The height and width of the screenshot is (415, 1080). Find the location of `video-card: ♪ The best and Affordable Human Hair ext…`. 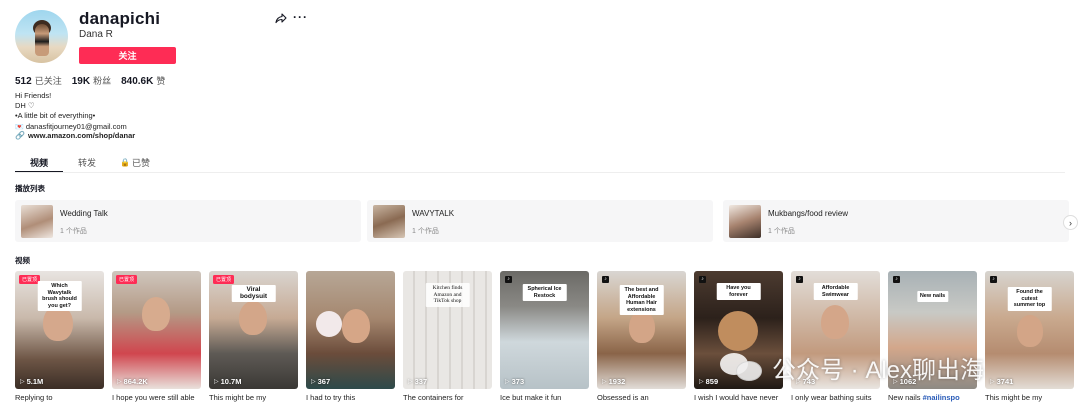

video-card: ♪ The best and Affordable Human Hair ext… is located at coordinates (641, 336).